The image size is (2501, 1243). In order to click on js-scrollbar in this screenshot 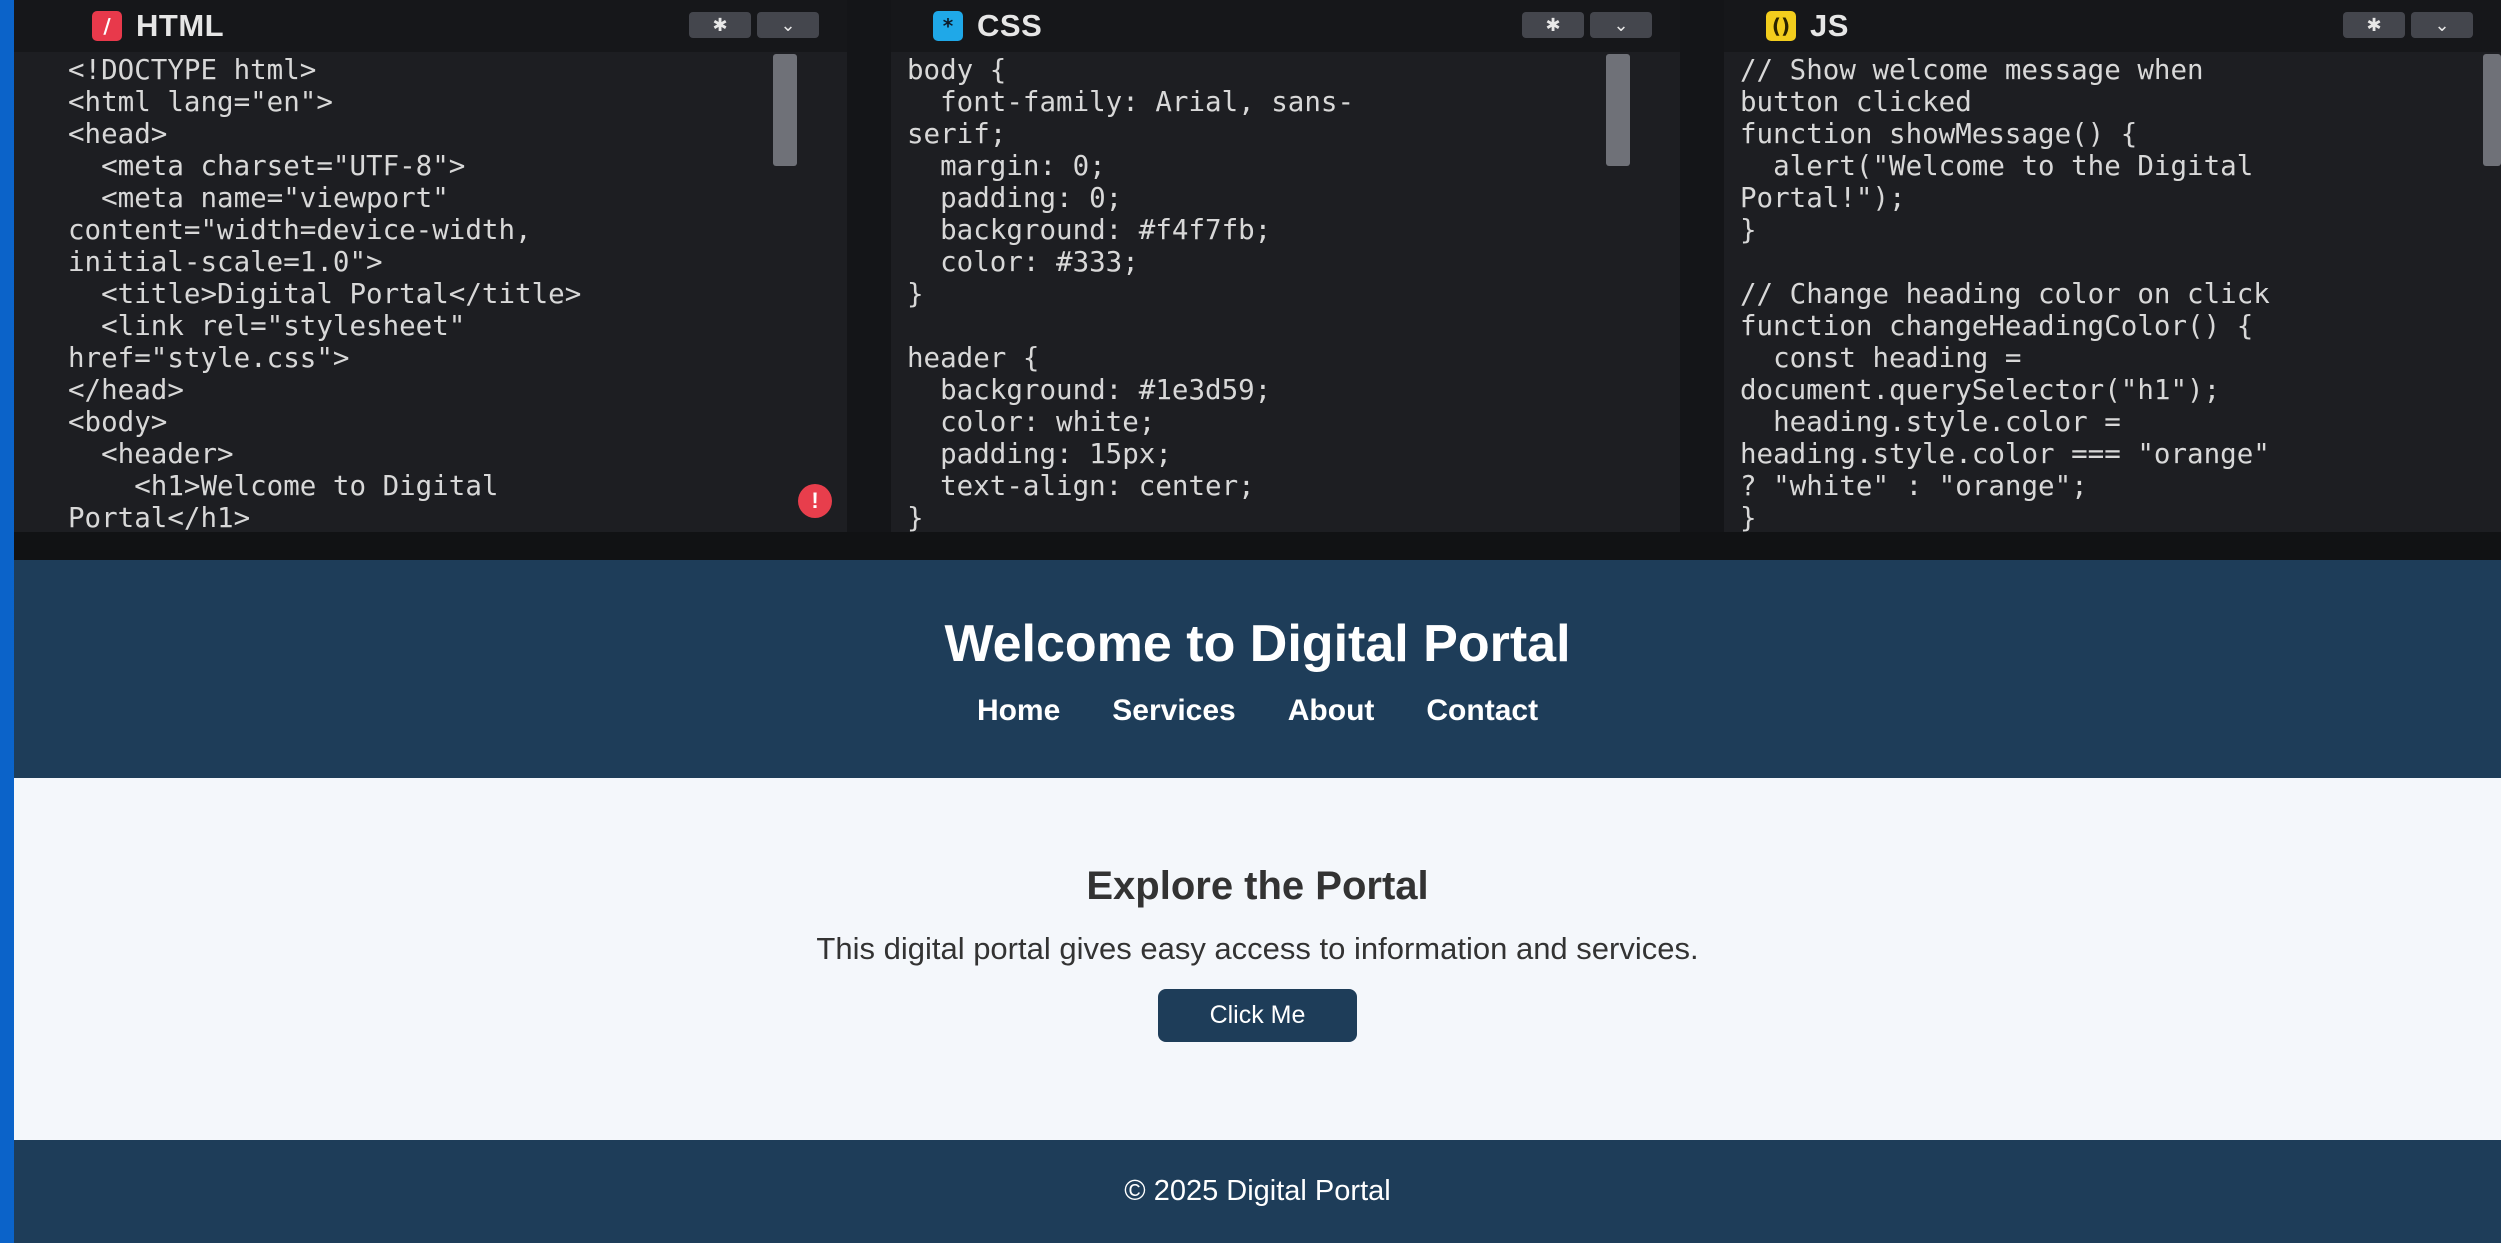, I will do `click(2492, 110)`.